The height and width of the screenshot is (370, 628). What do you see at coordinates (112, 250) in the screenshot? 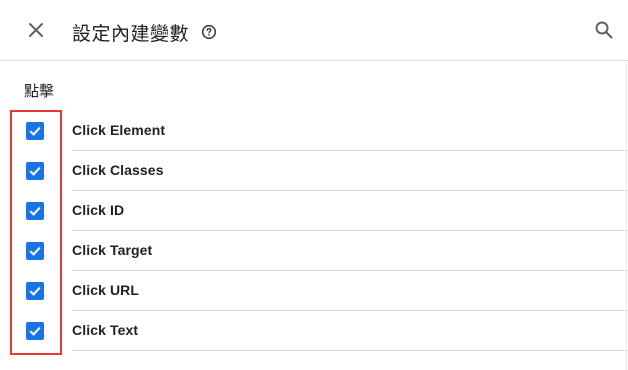
I see `variable-label: Click Target` at bounding box center [112, 250].